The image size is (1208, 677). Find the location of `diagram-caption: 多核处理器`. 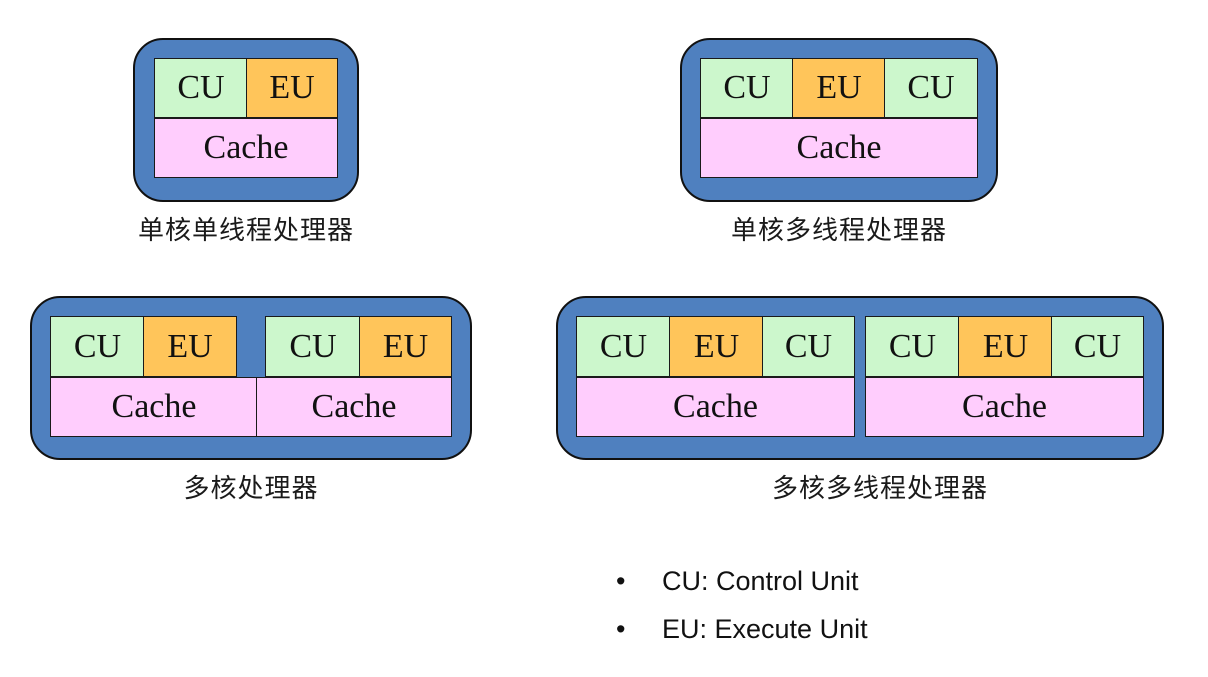

diagram-caption: 多核处理器 is located at coordinates (251, 489).